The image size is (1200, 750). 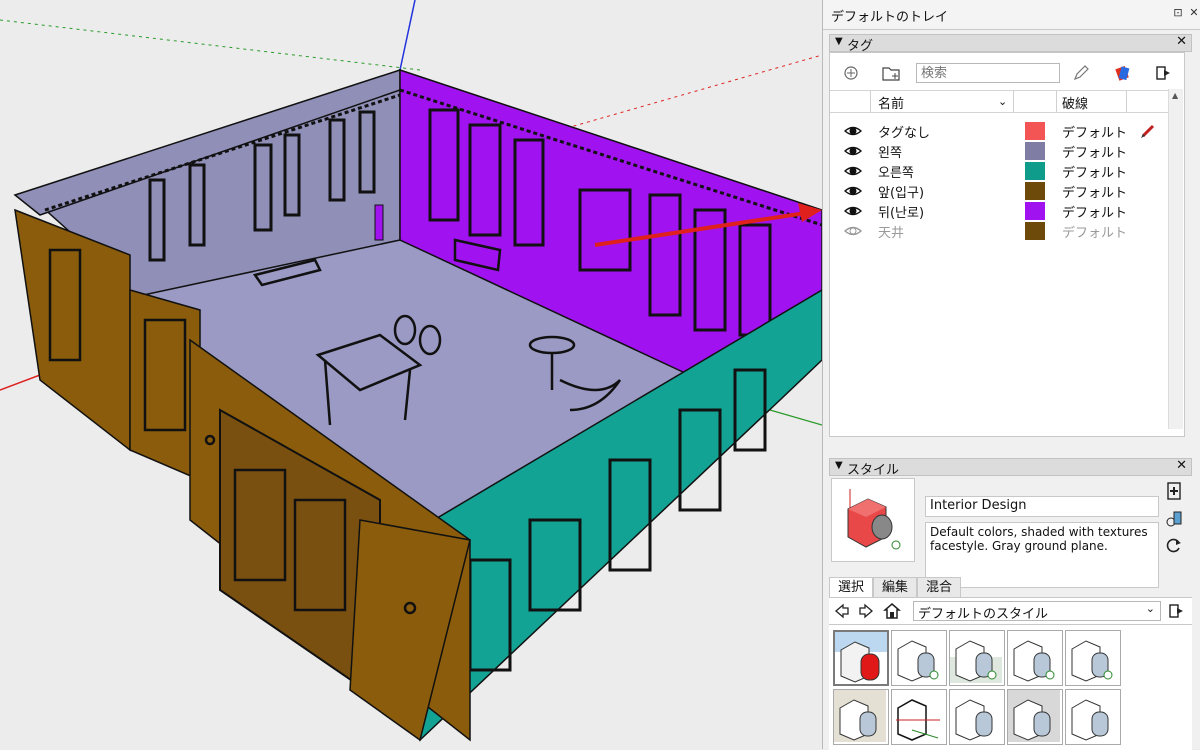 I want to click on linestyle-column-header: 破線, so click(x=1075, y=102).